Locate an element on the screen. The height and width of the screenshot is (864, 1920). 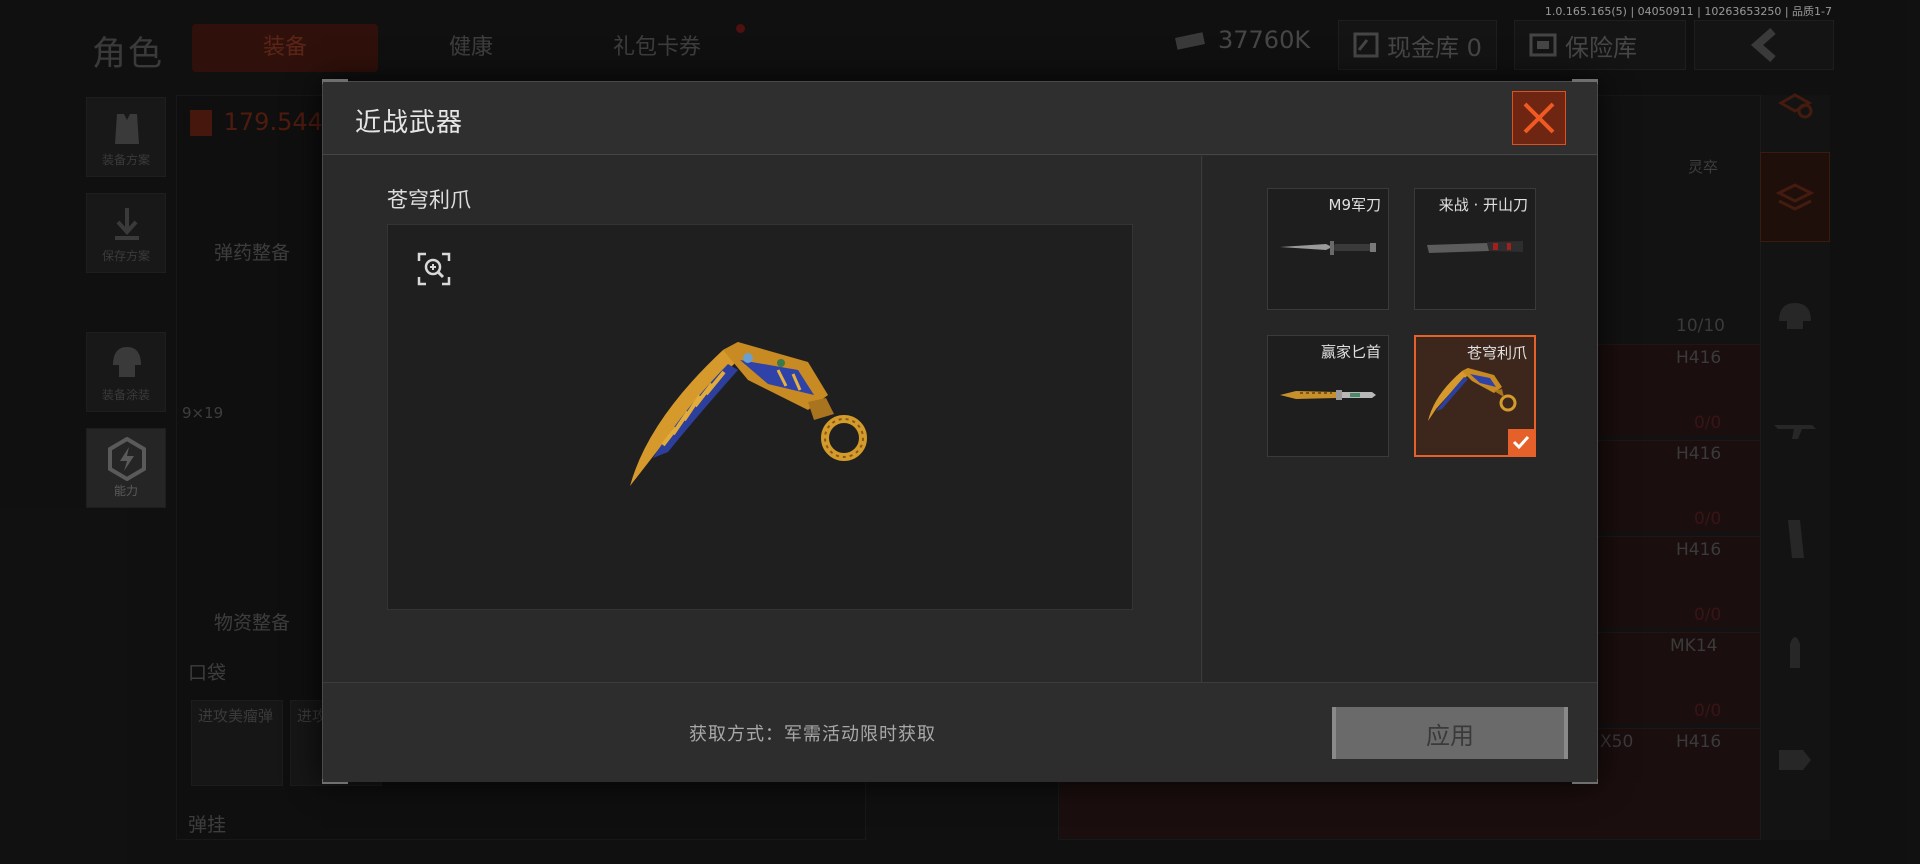
skin-card-m9-bayonet: M9军刀 is located at coordinates (1328, 249).